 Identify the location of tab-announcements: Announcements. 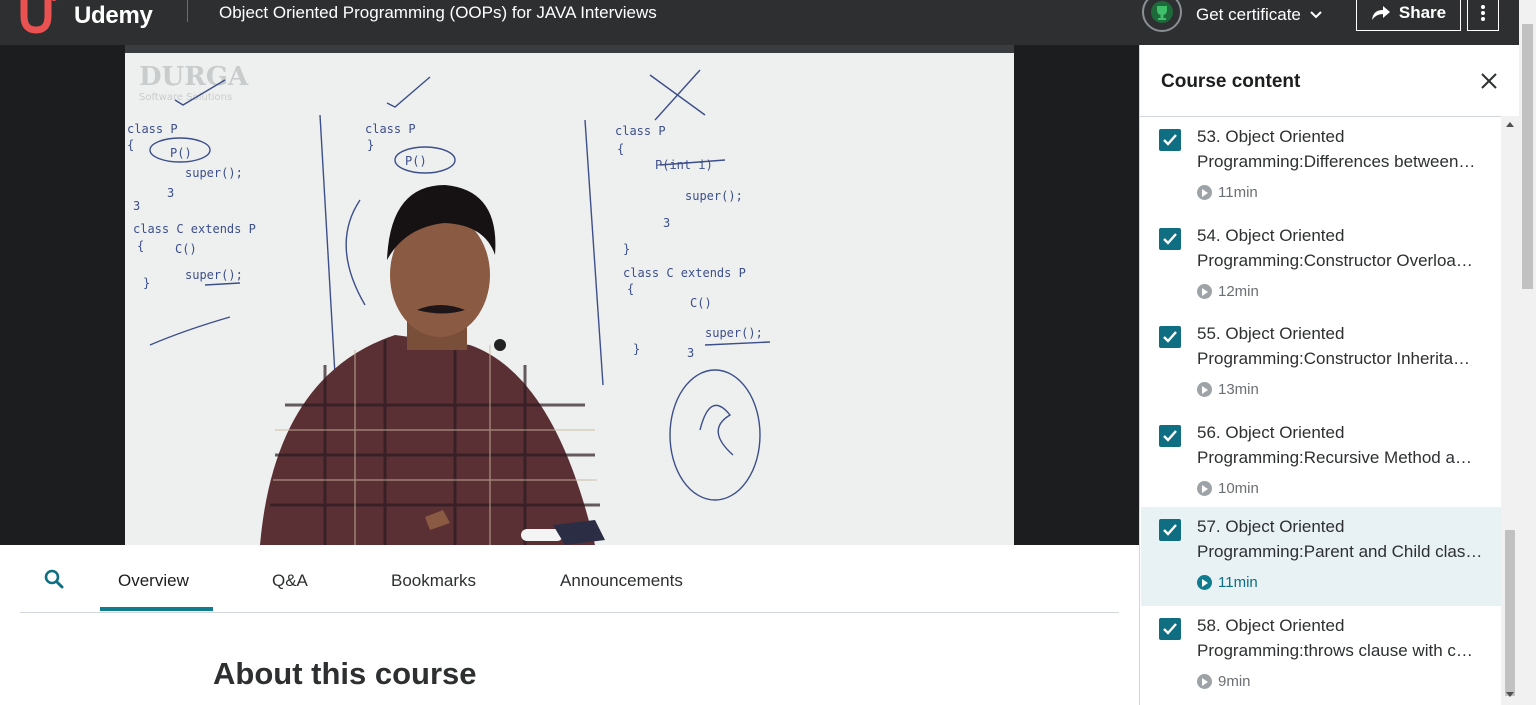
(621, 581).